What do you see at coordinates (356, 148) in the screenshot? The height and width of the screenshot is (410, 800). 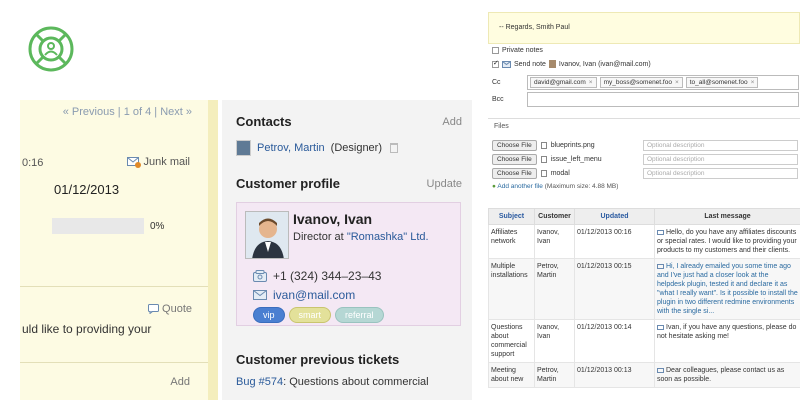 I see `contact-role: (Designer)` at bounding box center [356, 148].